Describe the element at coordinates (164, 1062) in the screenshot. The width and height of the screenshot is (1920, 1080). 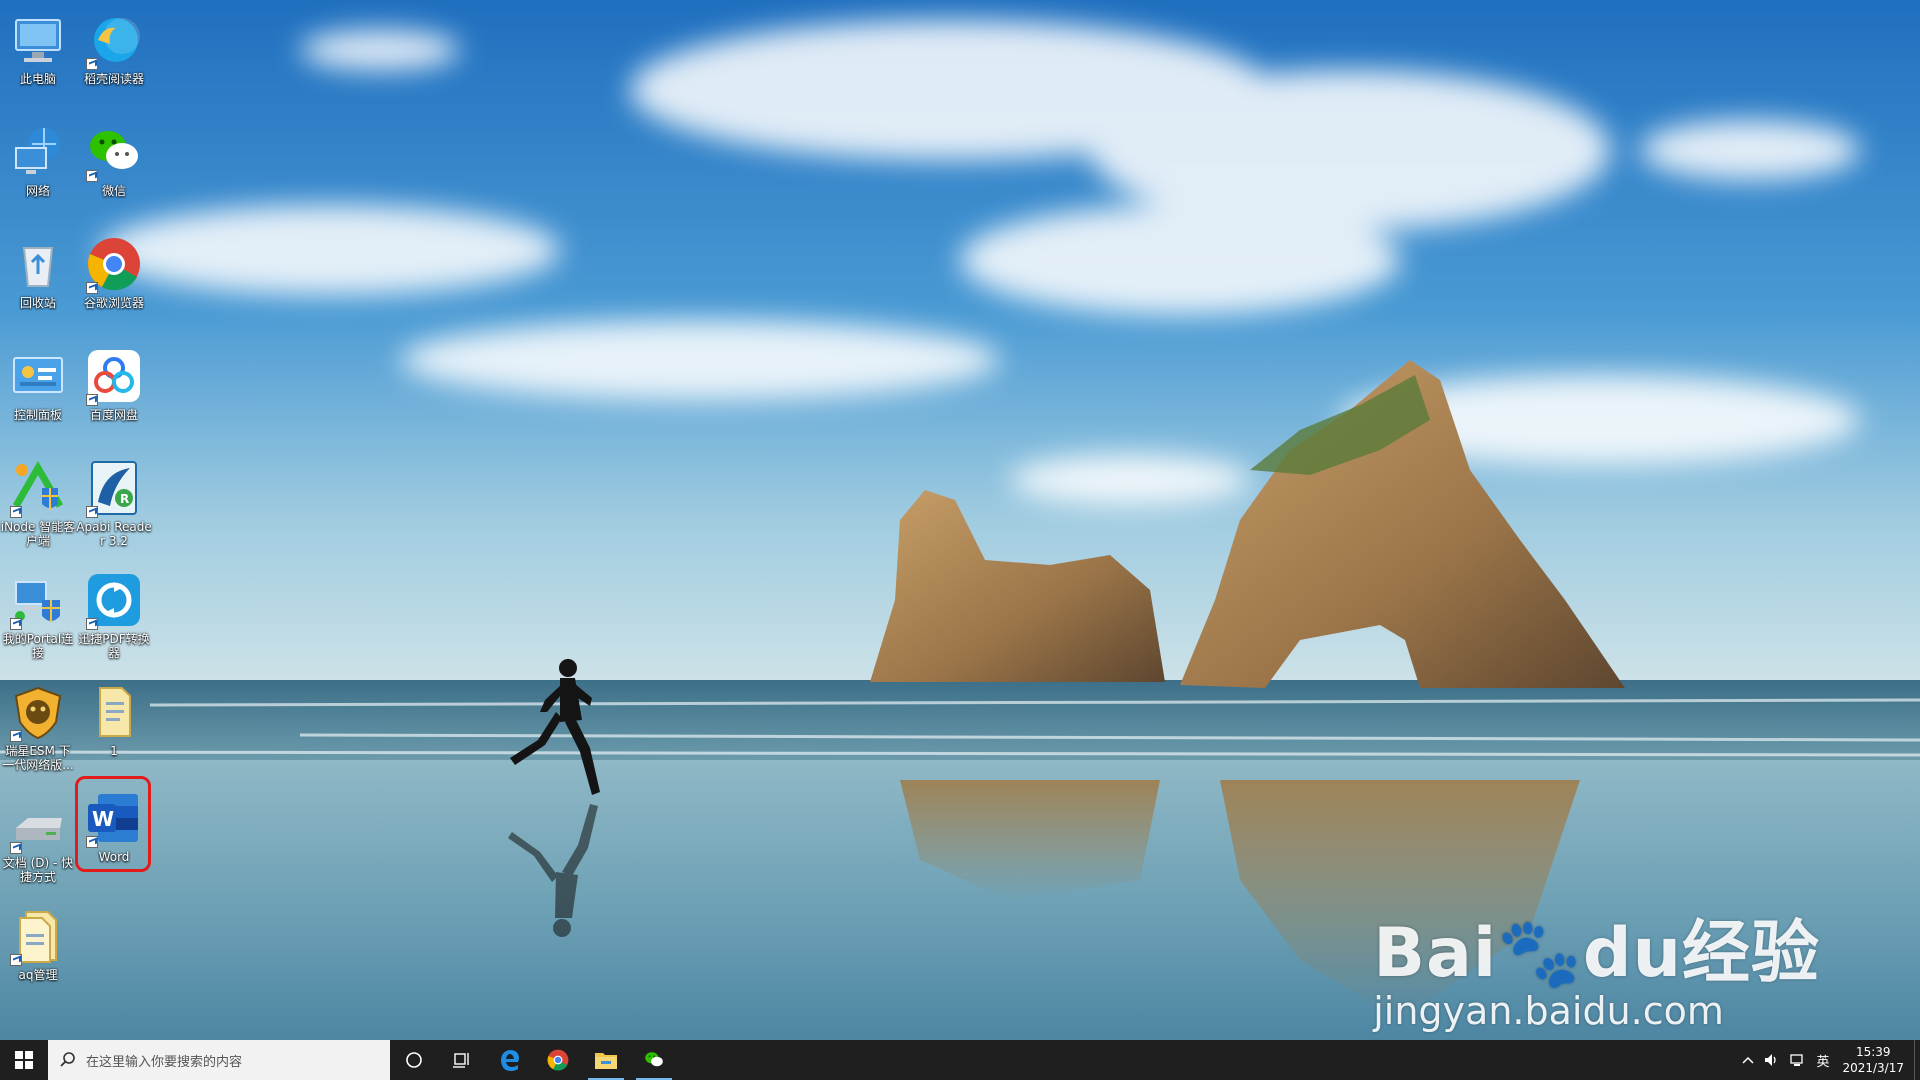
I see `search-placeholder: 在这里输入你要搜索的内容` at that location.